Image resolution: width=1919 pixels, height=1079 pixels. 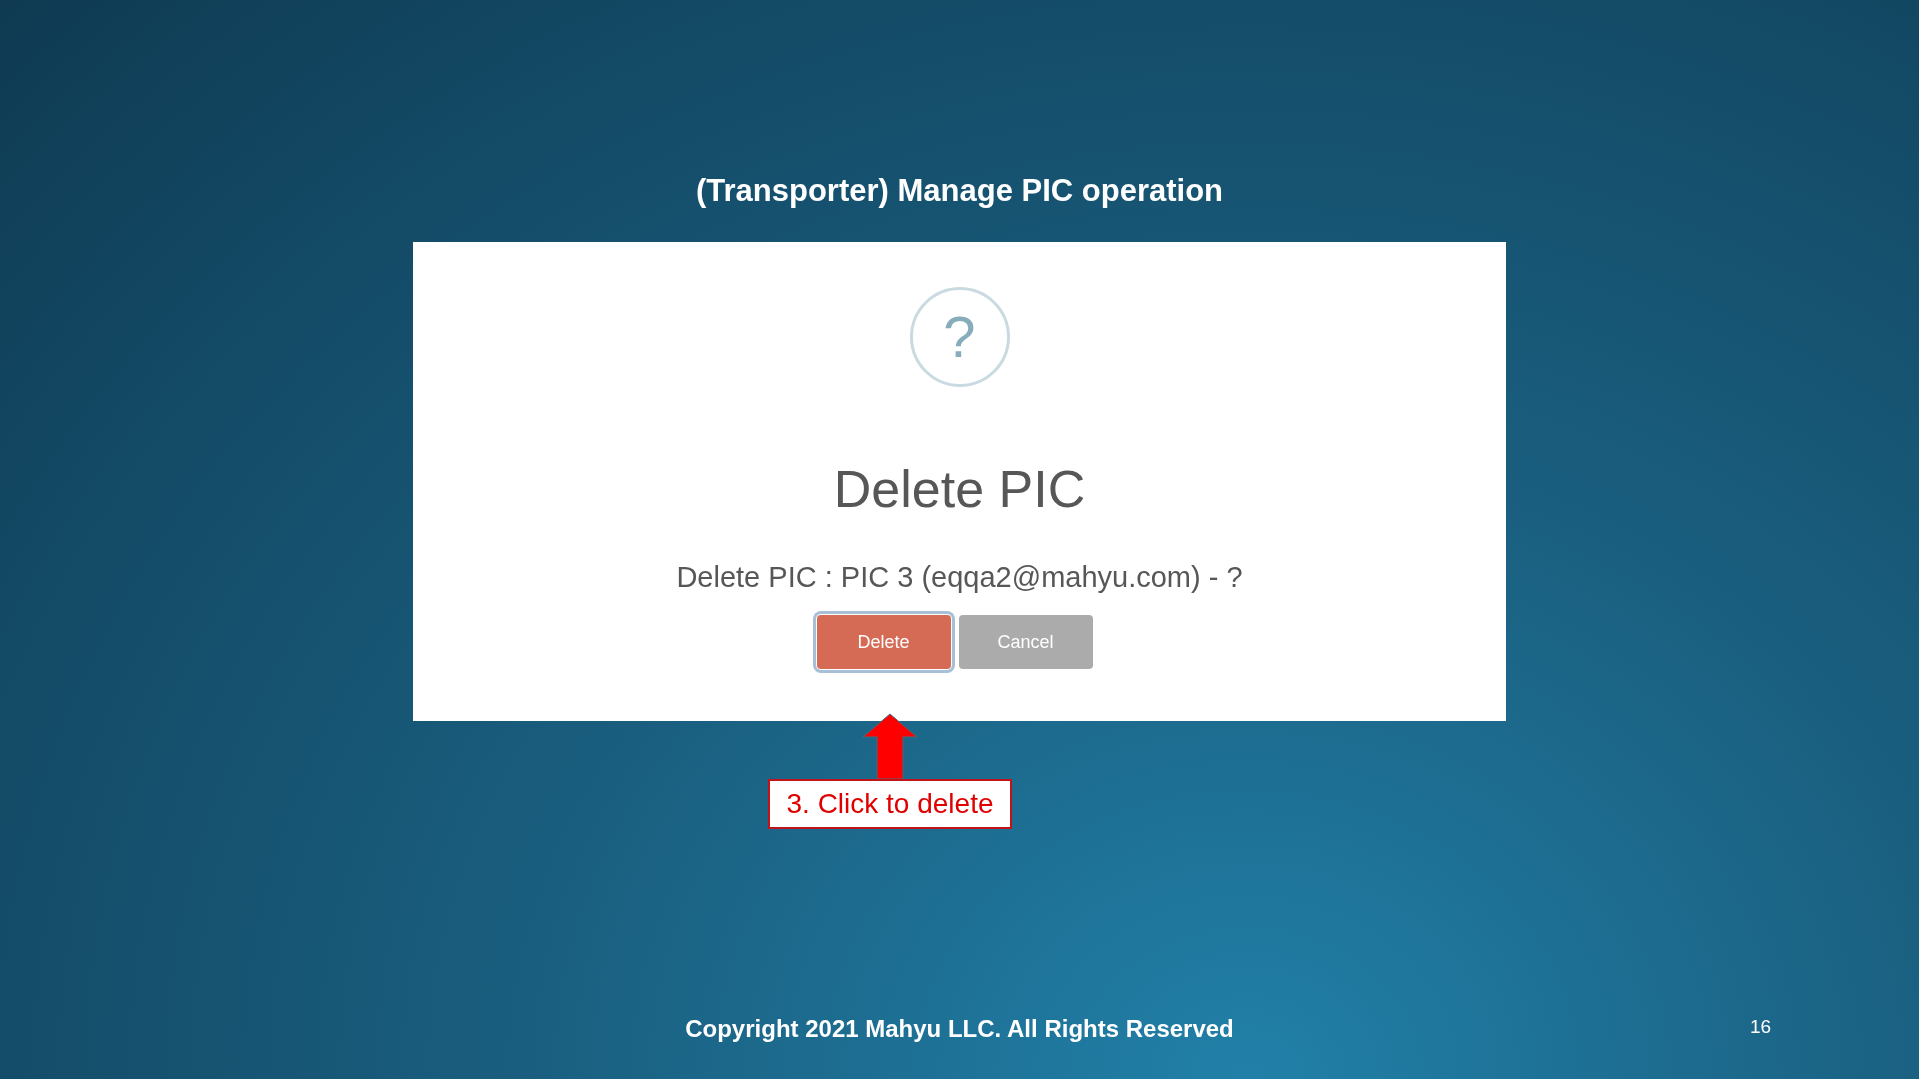 I want to click on callout-label: 3. Click to delete, so click(x=890, y=804).